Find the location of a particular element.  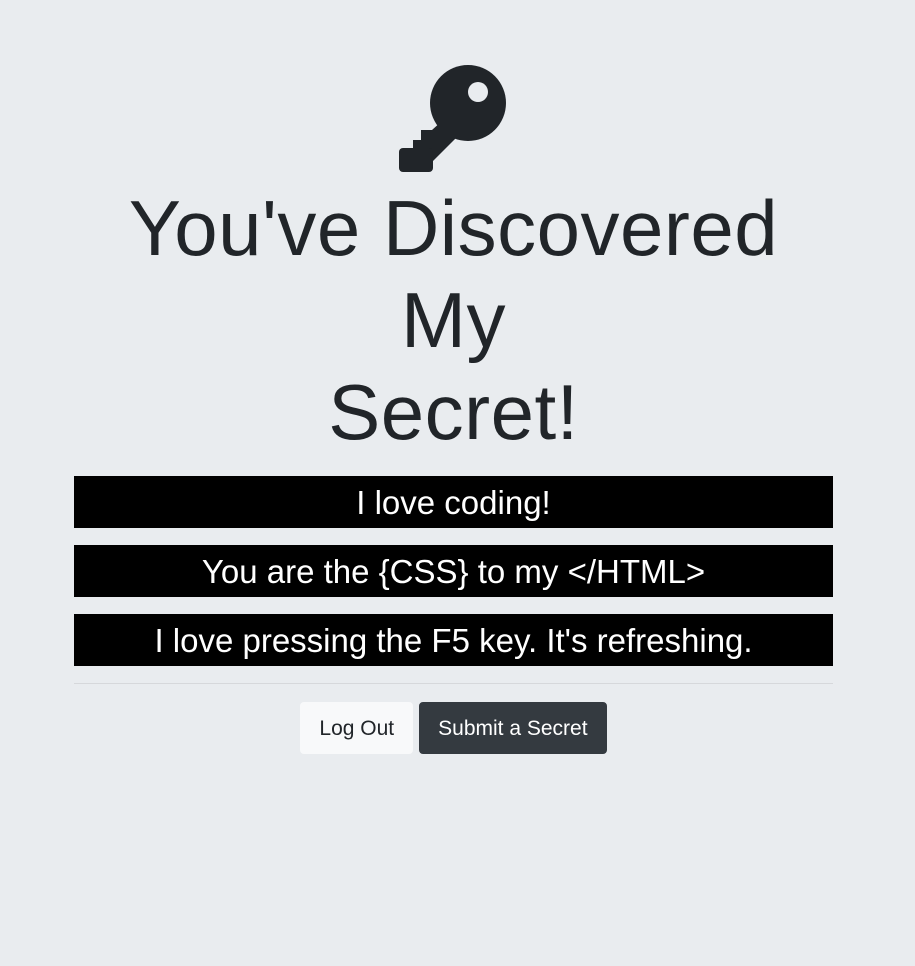

action-buttons: Log Out Submit a Secret is located at coordinates (453, 728).